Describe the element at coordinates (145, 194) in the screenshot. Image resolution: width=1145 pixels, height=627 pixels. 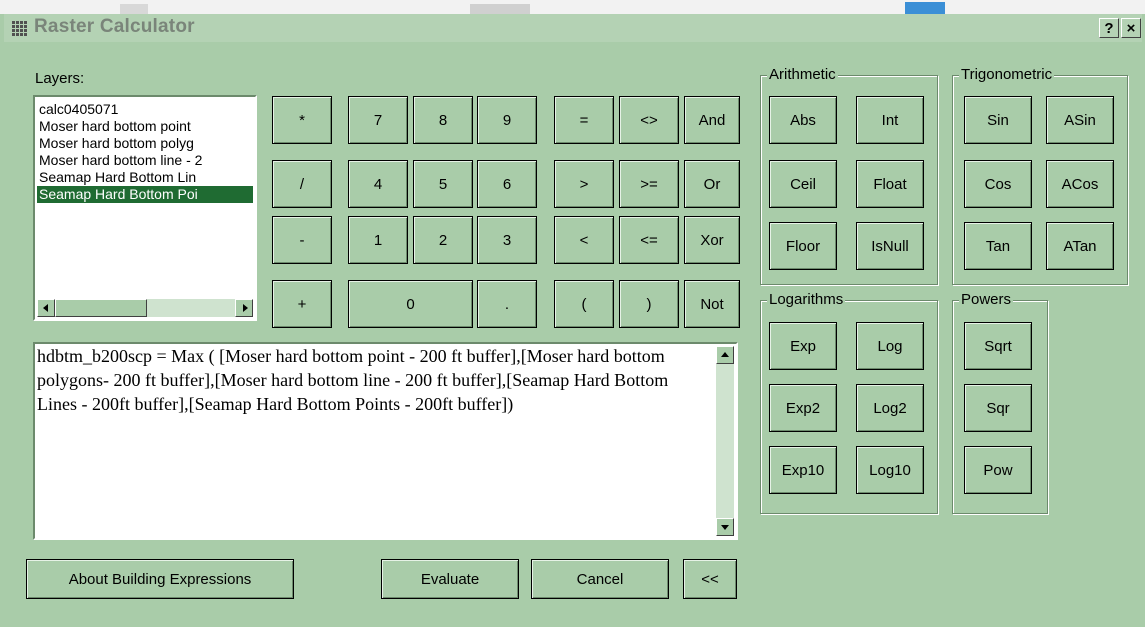
I see `layer-item-selected: Seamap Hard Bottom Poi` at that location.